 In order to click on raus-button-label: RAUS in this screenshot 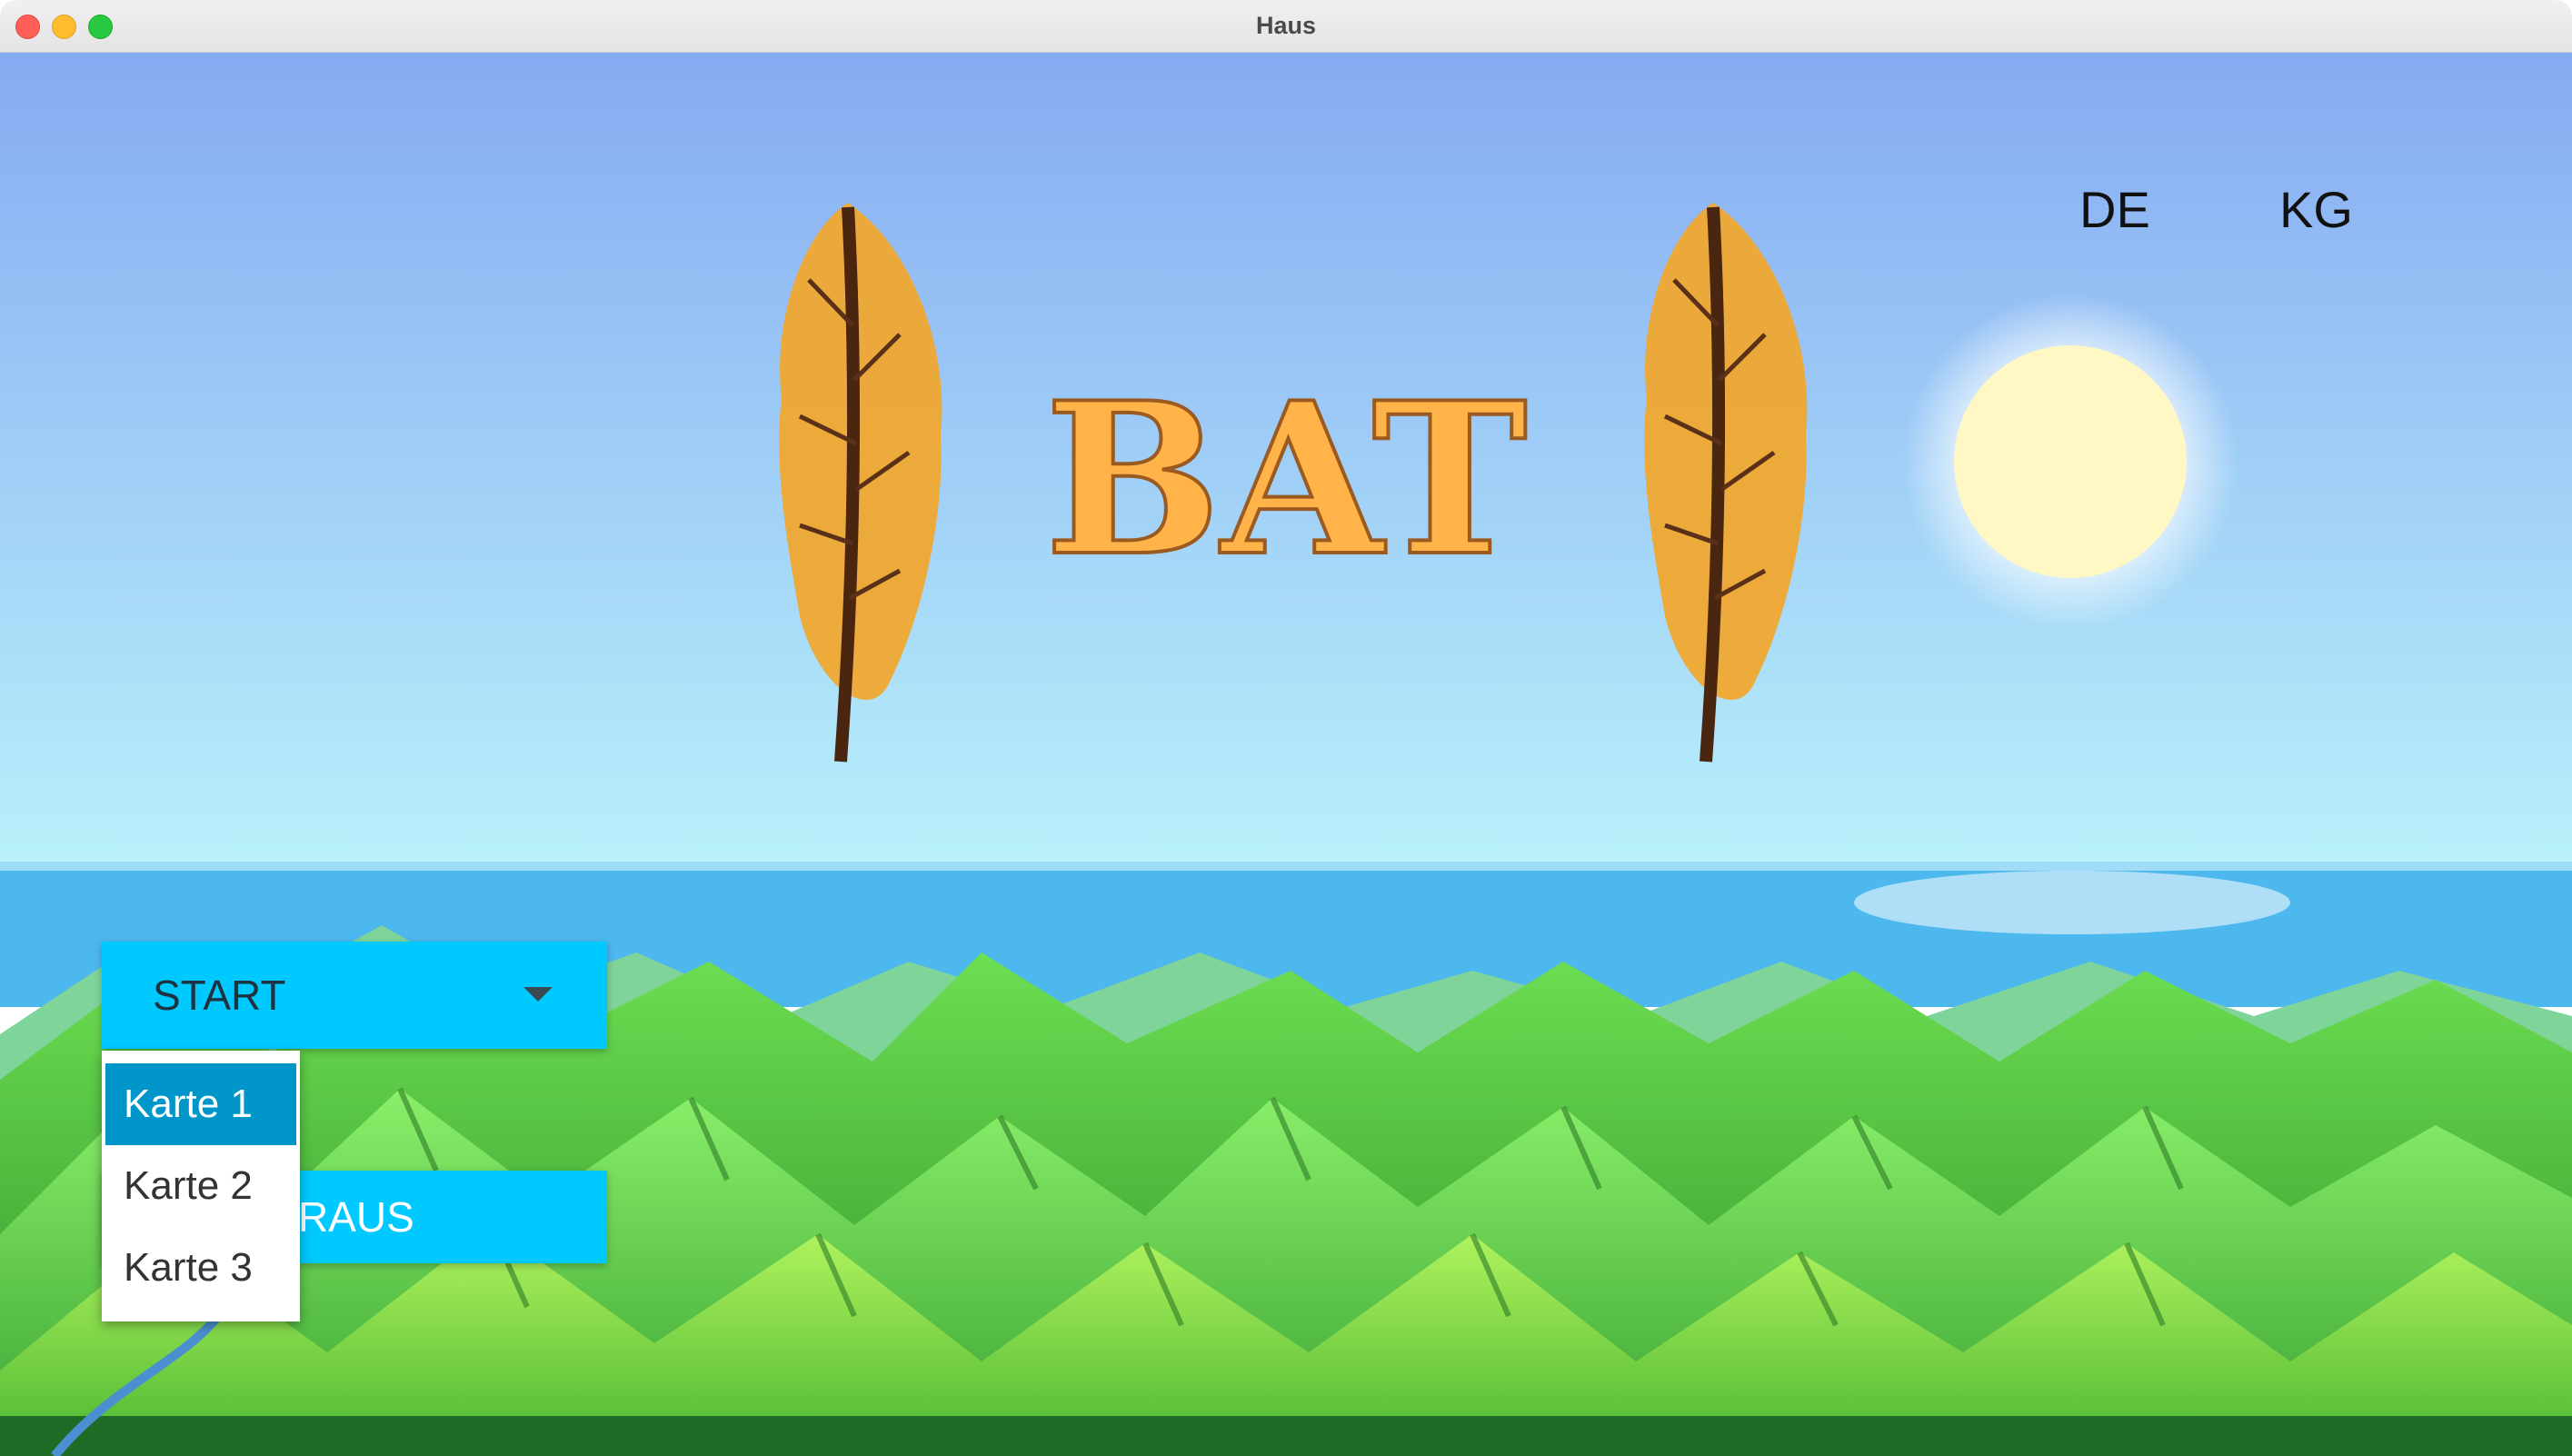, I will do `click(356, 1217)`.